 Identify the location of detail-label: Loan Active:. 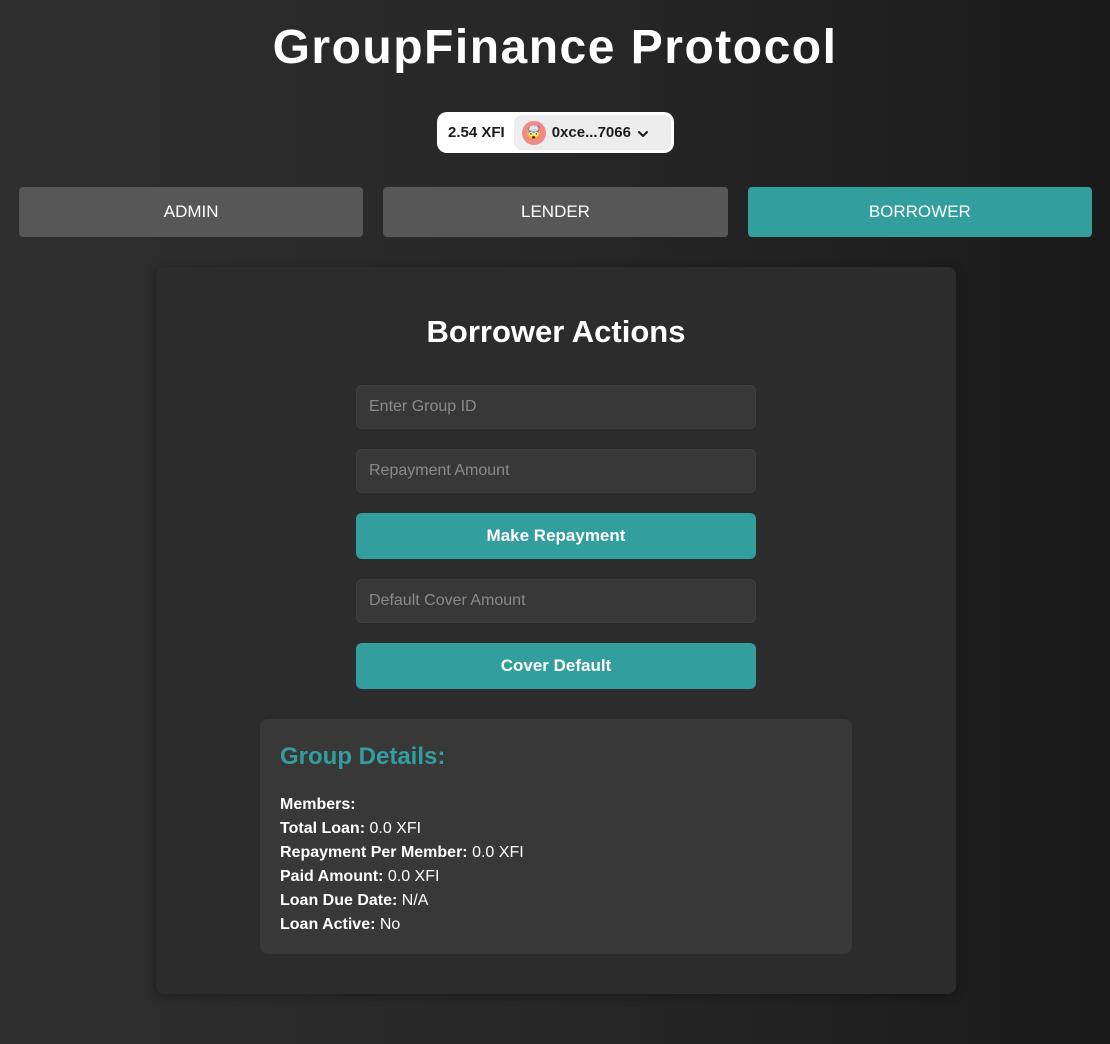
(328, 924).